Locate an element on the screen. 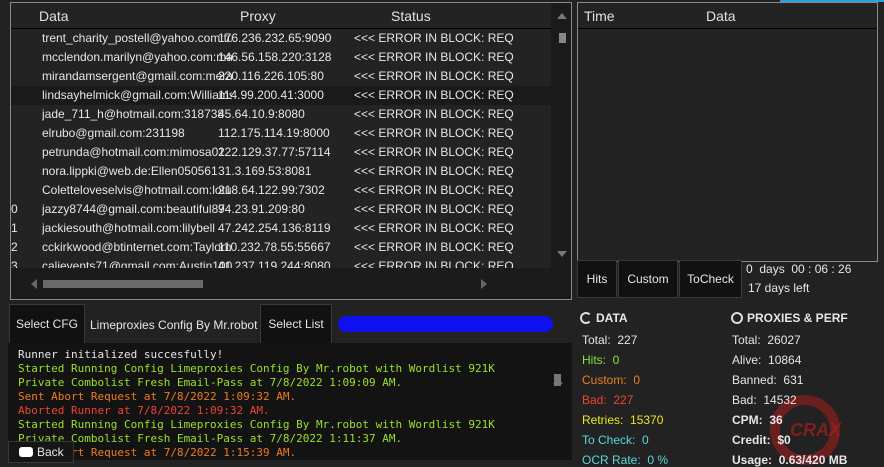 This screenshot has width=884, height=467. tab-hits: Hits is located at coordinates (597, 279).